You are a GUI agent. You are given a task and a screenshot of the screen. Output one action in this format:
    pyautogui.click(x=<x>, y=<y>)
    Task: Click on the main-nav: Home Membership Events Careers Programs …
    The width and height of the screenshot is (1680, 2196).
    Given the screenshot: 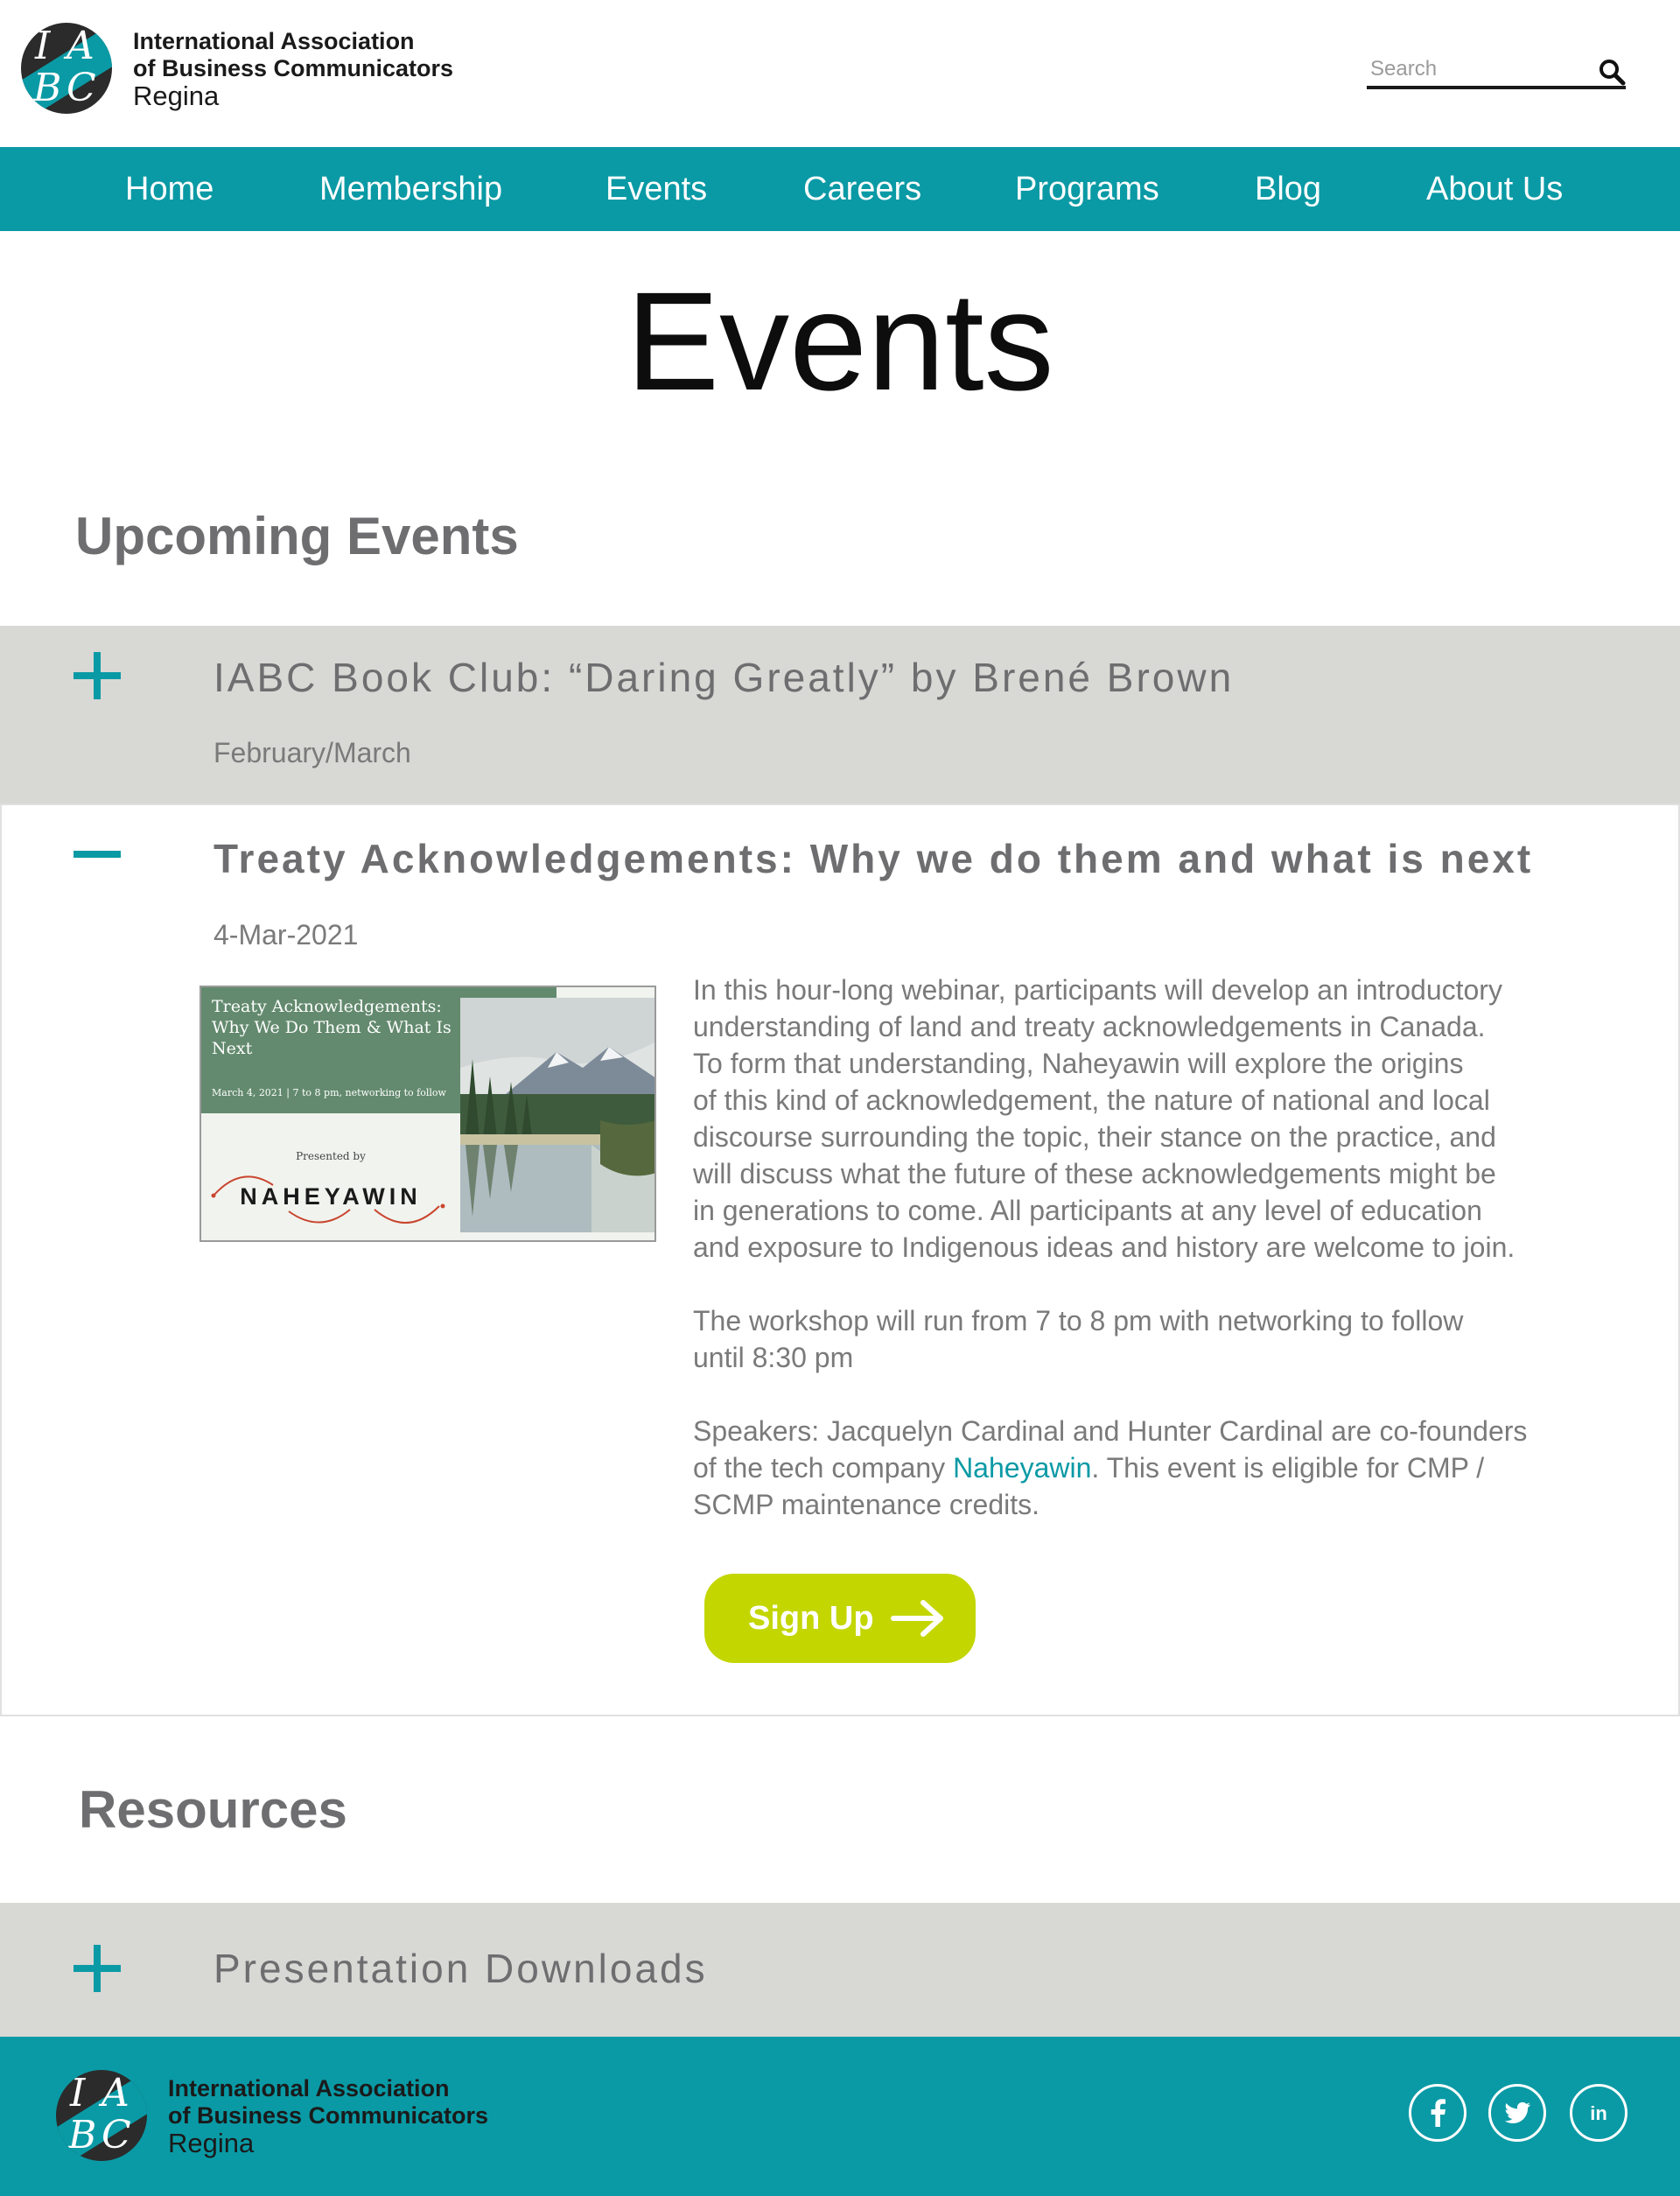 What is the action you would take?
    pyautogui.click(x=840, y=189)
    